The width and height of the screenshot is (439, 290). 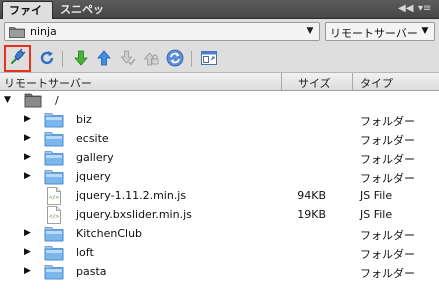 I want to click on folder-row: ▶ loft フォルダー, so click(x=219, y=252).